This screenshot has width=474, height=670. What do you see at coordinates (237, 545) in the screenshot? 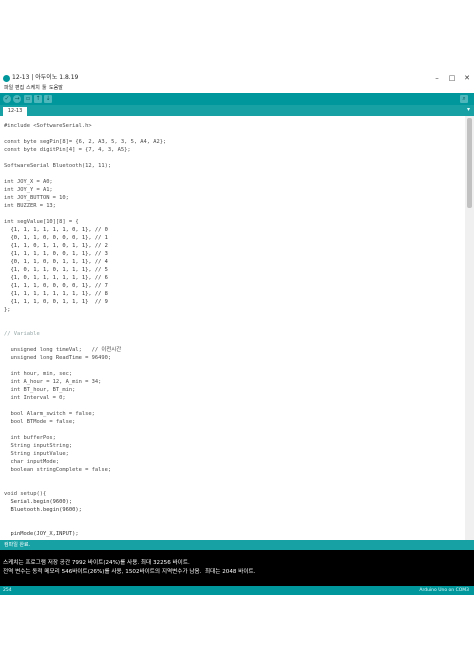
I see `status-bar: 컴파일 완료.` at bounding box center [237, 545].